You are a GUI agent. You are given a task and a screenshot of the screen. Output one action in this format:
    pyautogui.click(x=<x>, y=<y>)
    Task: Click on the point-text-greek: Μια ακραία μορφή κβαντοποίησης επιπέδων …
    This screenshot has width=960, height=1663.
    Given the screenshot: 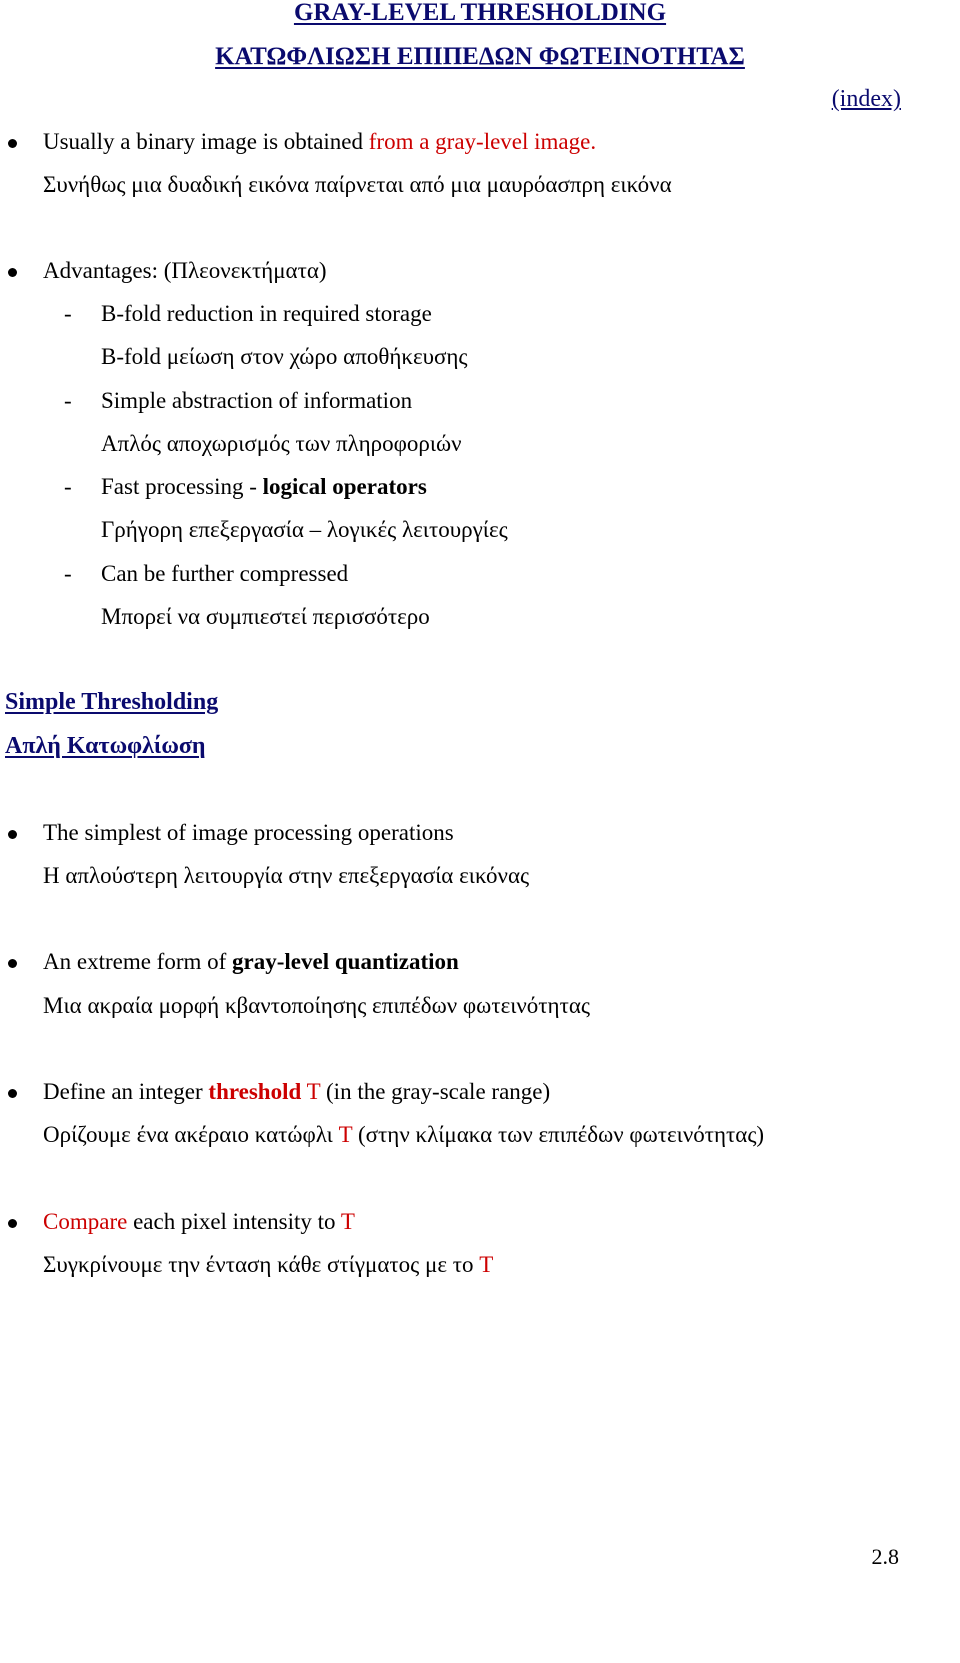 What is the action you would take?
    pyautogui.click(x=316, y=1005)
    